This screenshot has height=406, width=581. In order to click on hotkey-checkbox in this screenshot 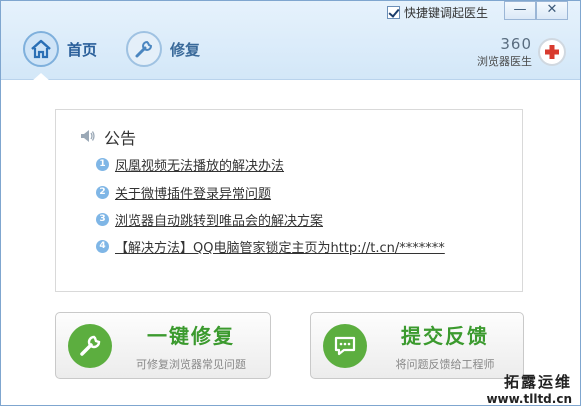, I will do `click(393, 12)`.